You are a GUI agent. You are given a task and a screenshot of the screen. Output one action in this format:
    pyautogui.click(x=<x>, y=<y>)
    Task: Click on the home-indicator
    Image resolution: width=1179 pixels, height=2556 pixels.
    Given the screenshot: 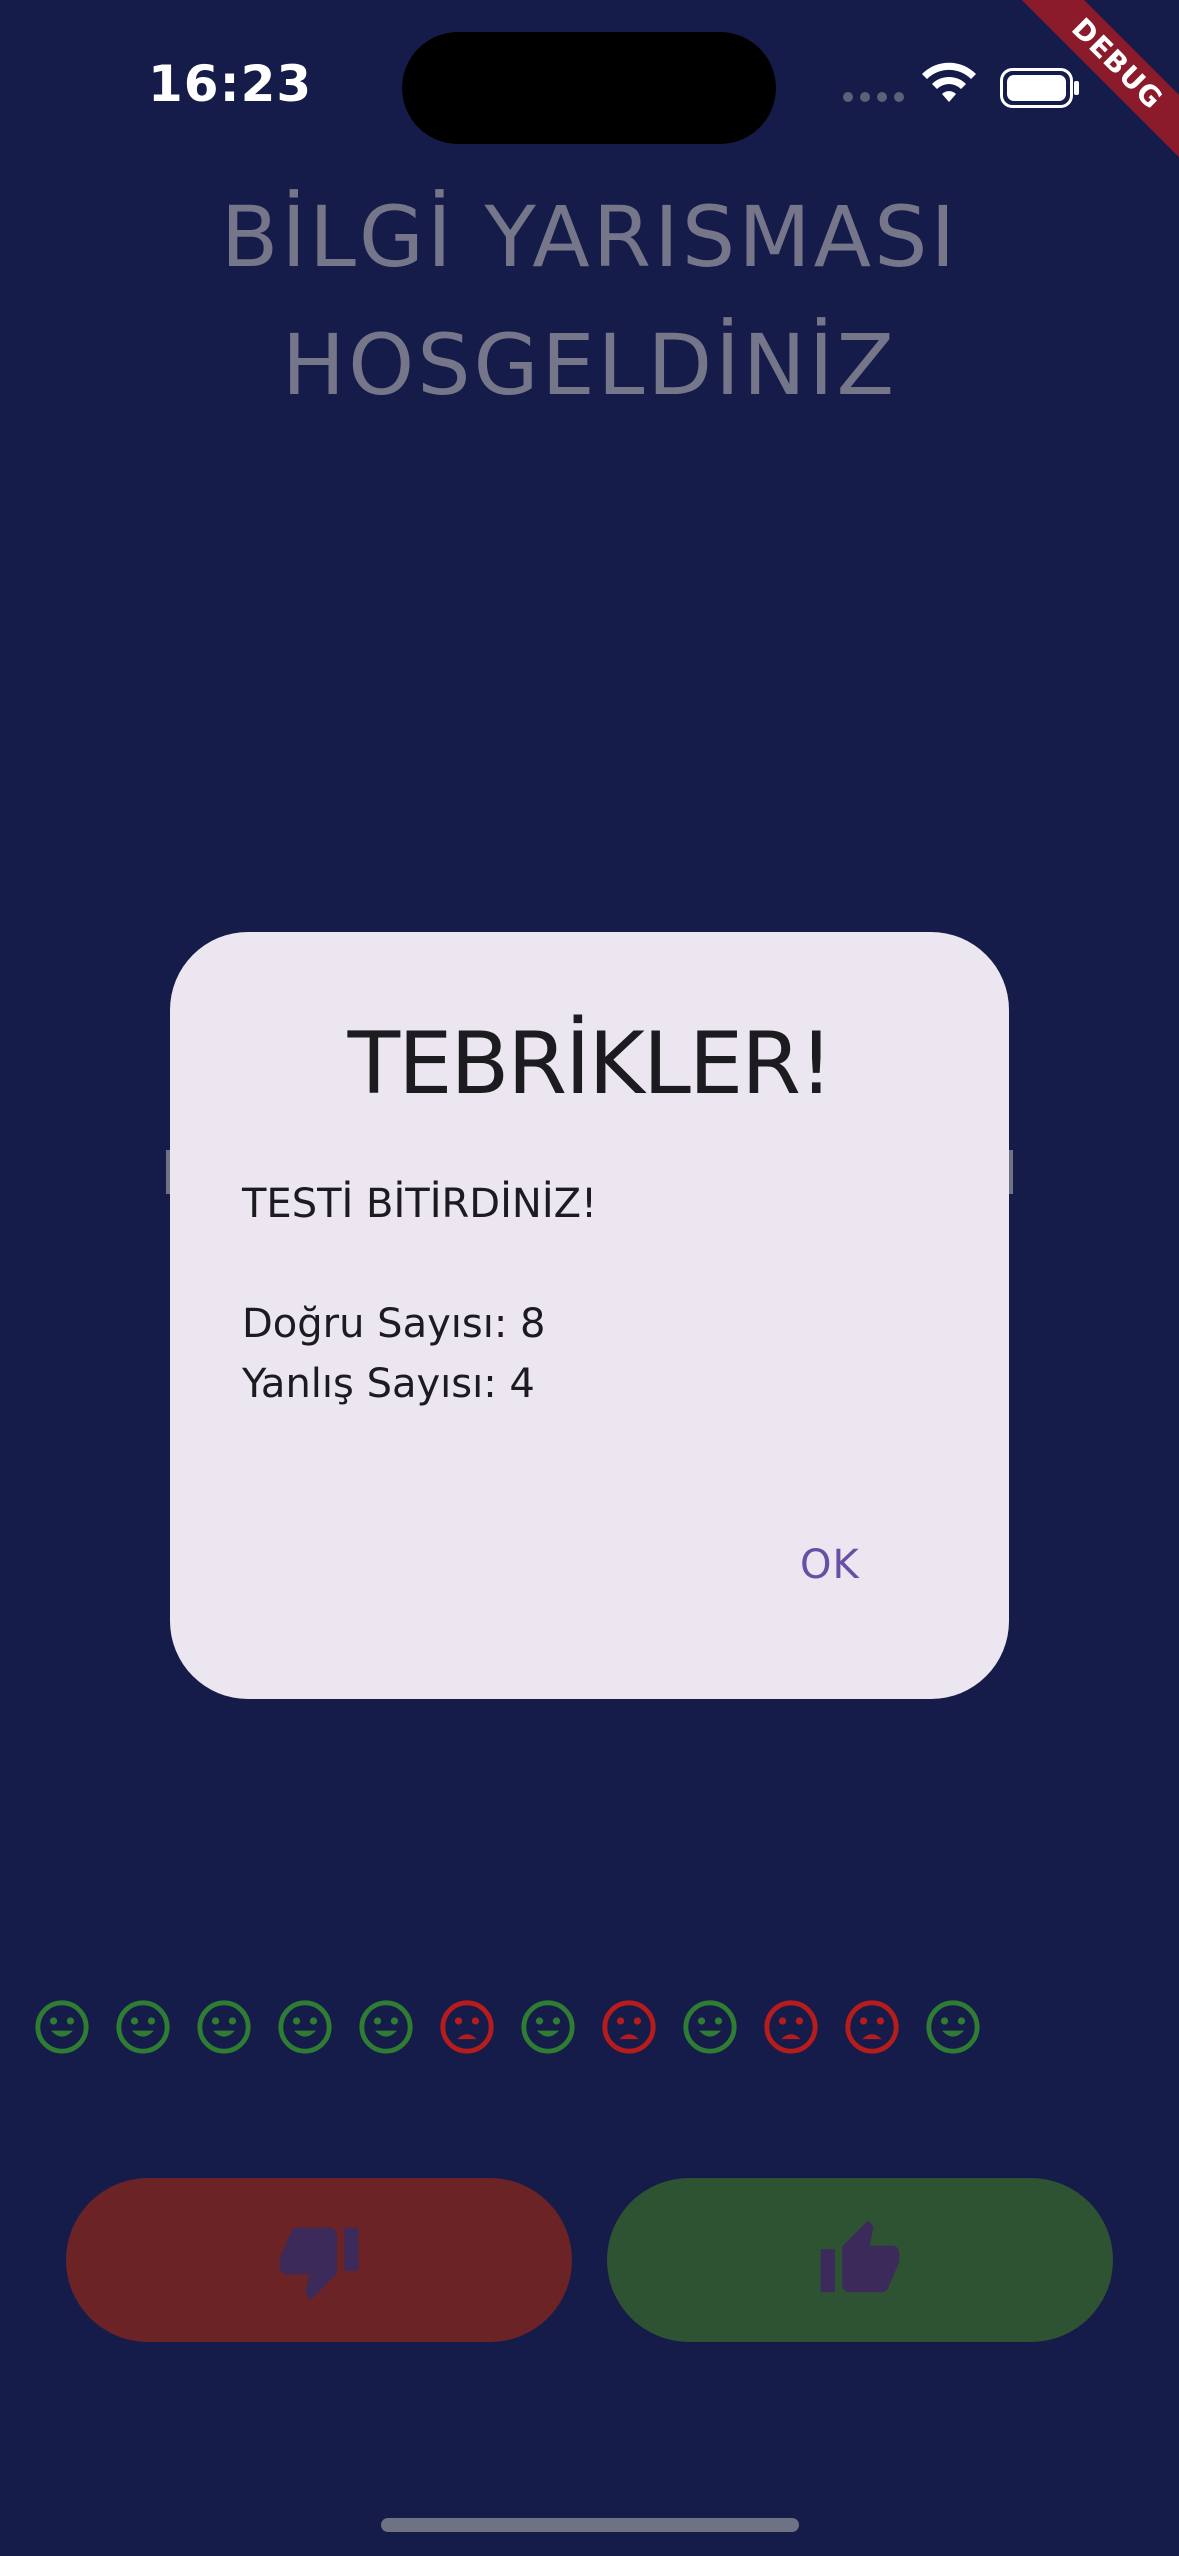 What is the action you would take?
    pyautogui.click(x=590, y=2525)
    